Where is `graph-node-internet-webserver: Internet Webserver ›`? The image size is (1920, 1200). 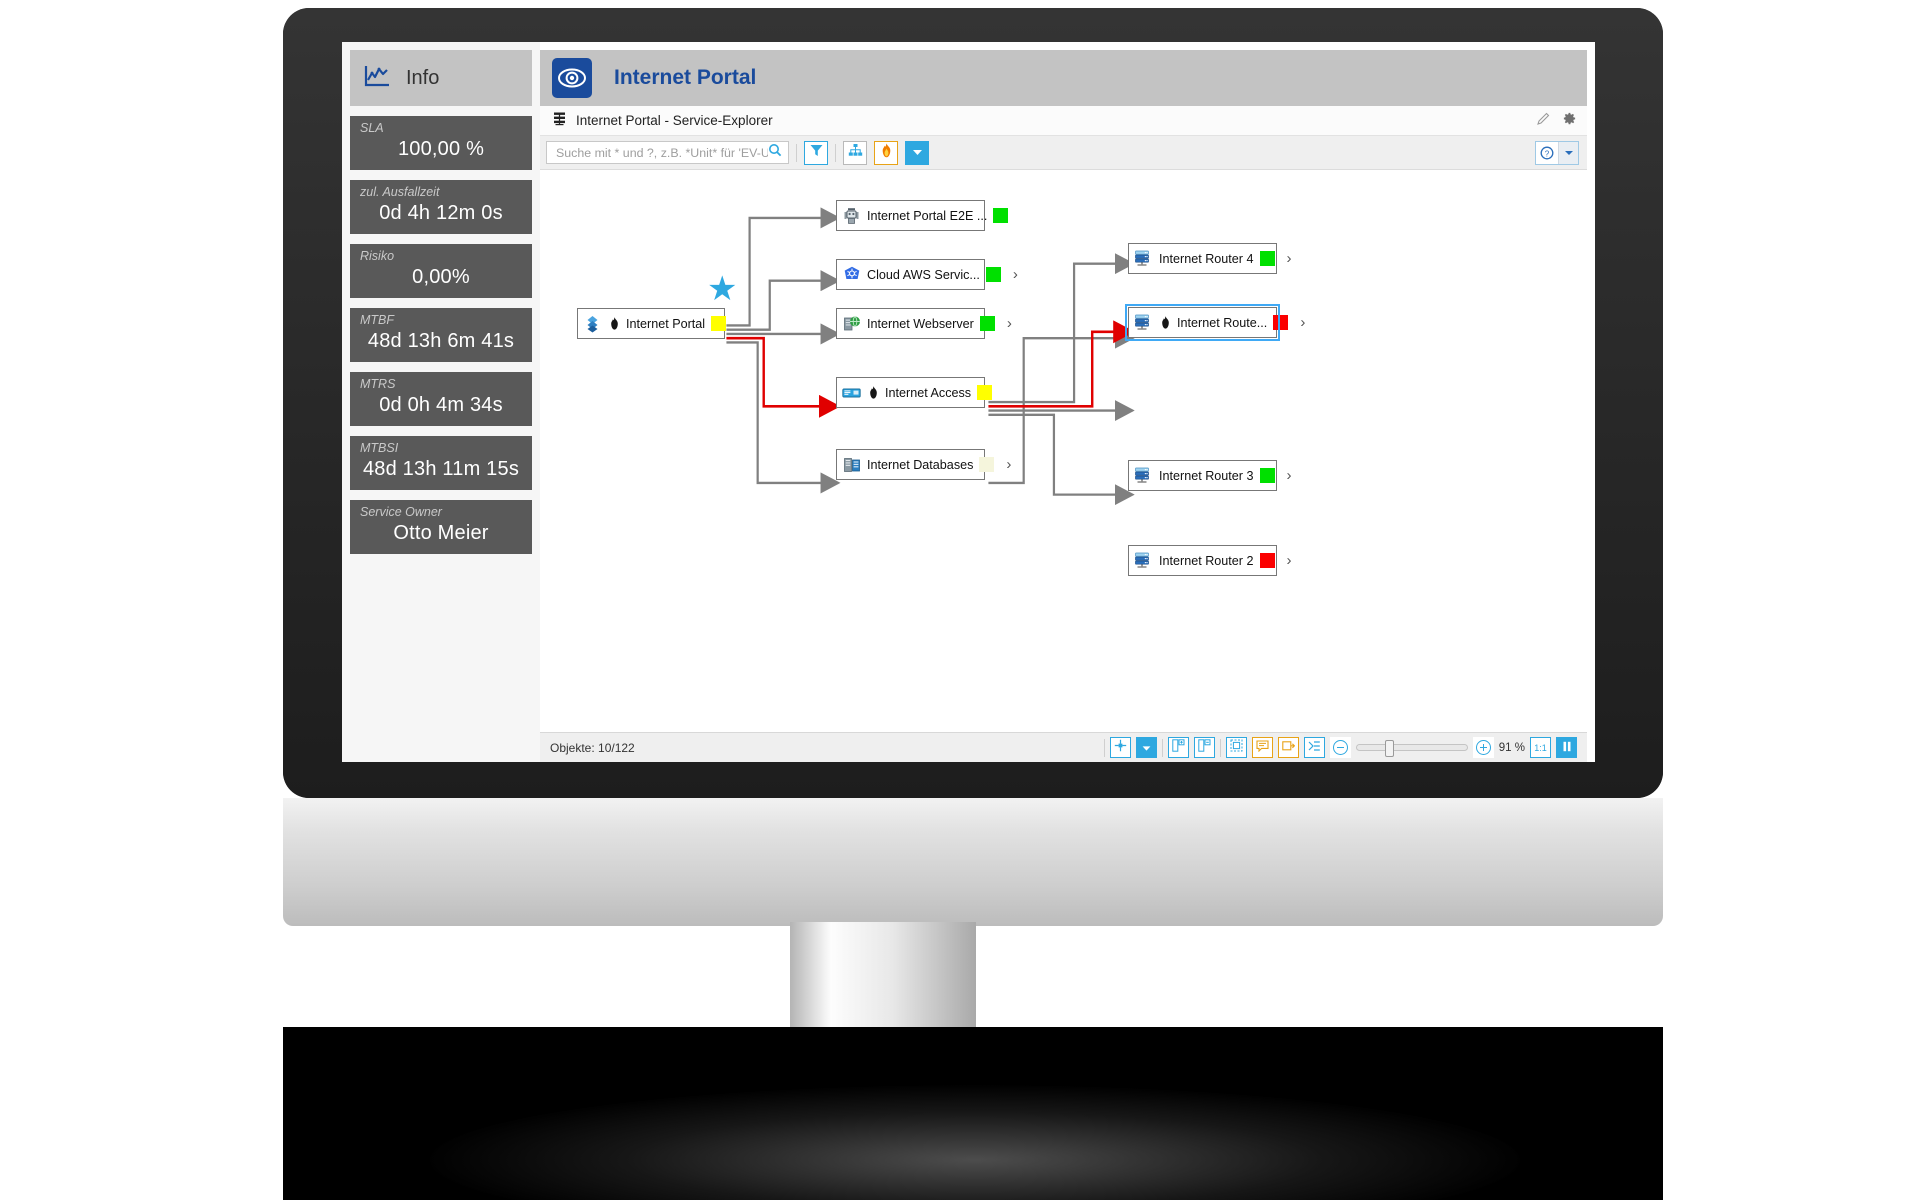
graph-node-internet-webserver: Internet Webserver › is located at coordinates (924, 323).